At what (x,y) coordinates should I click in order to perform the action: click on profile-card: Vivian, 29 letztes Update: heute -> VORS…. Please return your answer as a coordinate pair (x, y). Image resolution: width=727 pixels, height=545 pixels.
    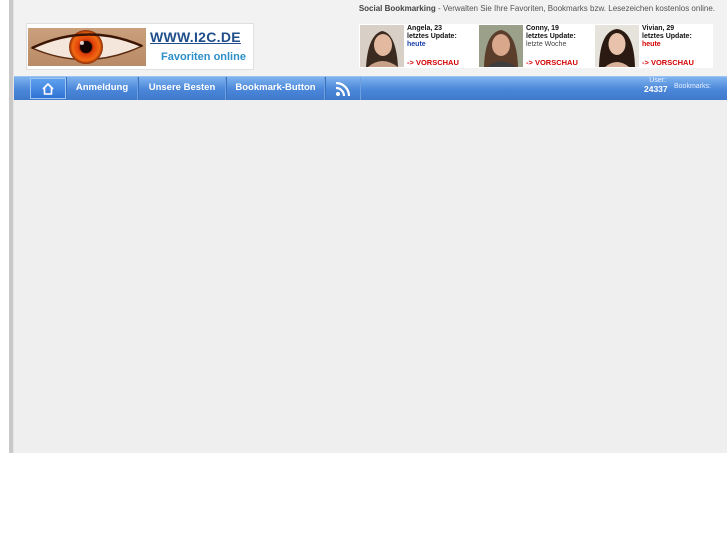
    Looking at the image, I should click on (652, 46).